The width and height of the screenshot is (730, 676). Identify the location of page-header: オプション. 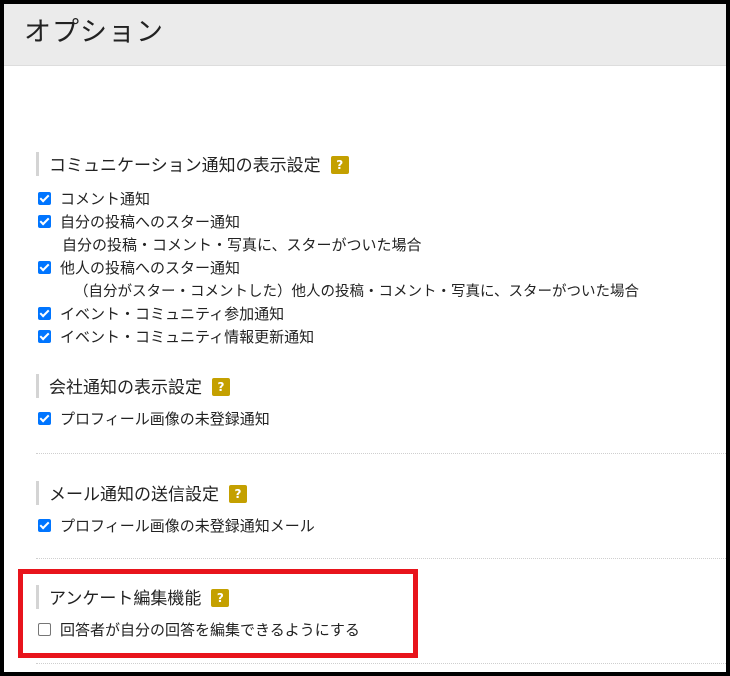
(365, 35).